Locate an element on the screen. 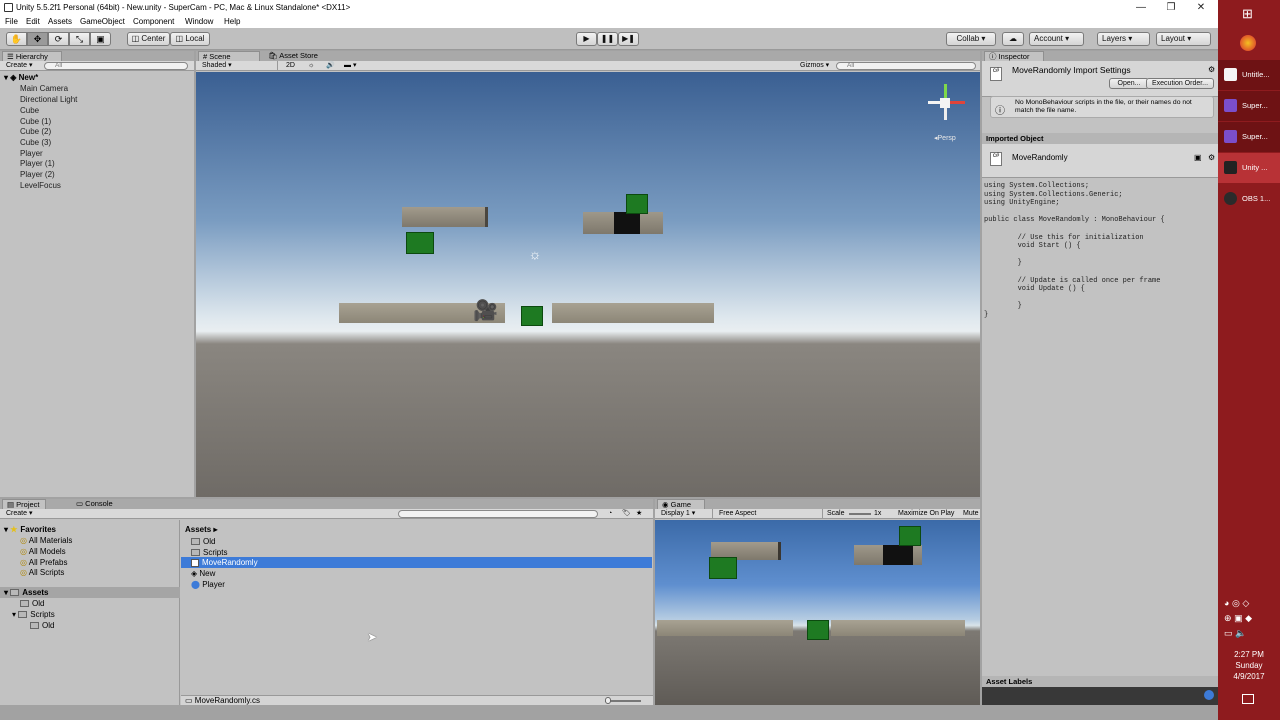  cloud-icon: ☁ is located at coordinates (1013, 39).